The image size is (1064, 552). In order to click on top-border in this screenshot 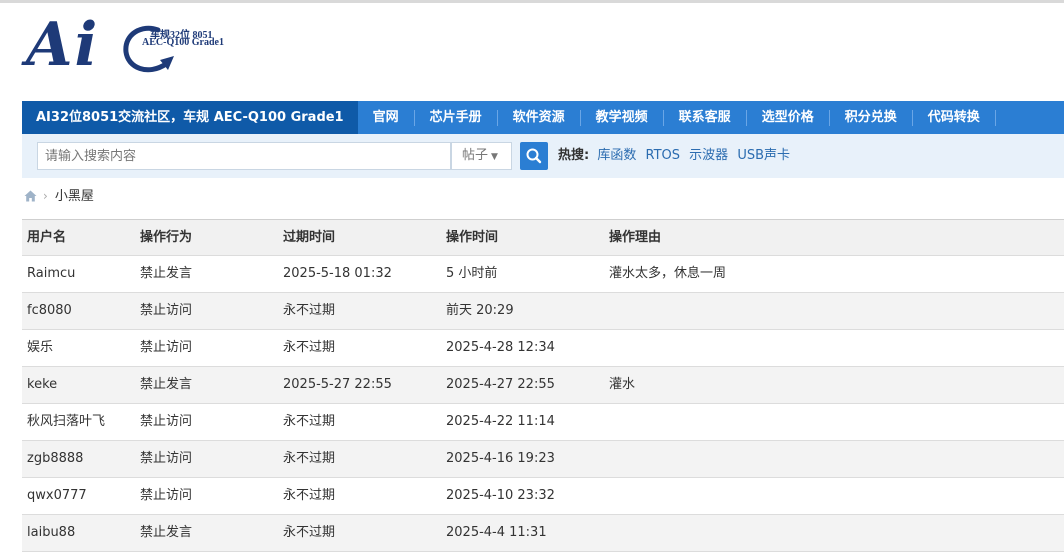, I will do `click(532, 1)`.